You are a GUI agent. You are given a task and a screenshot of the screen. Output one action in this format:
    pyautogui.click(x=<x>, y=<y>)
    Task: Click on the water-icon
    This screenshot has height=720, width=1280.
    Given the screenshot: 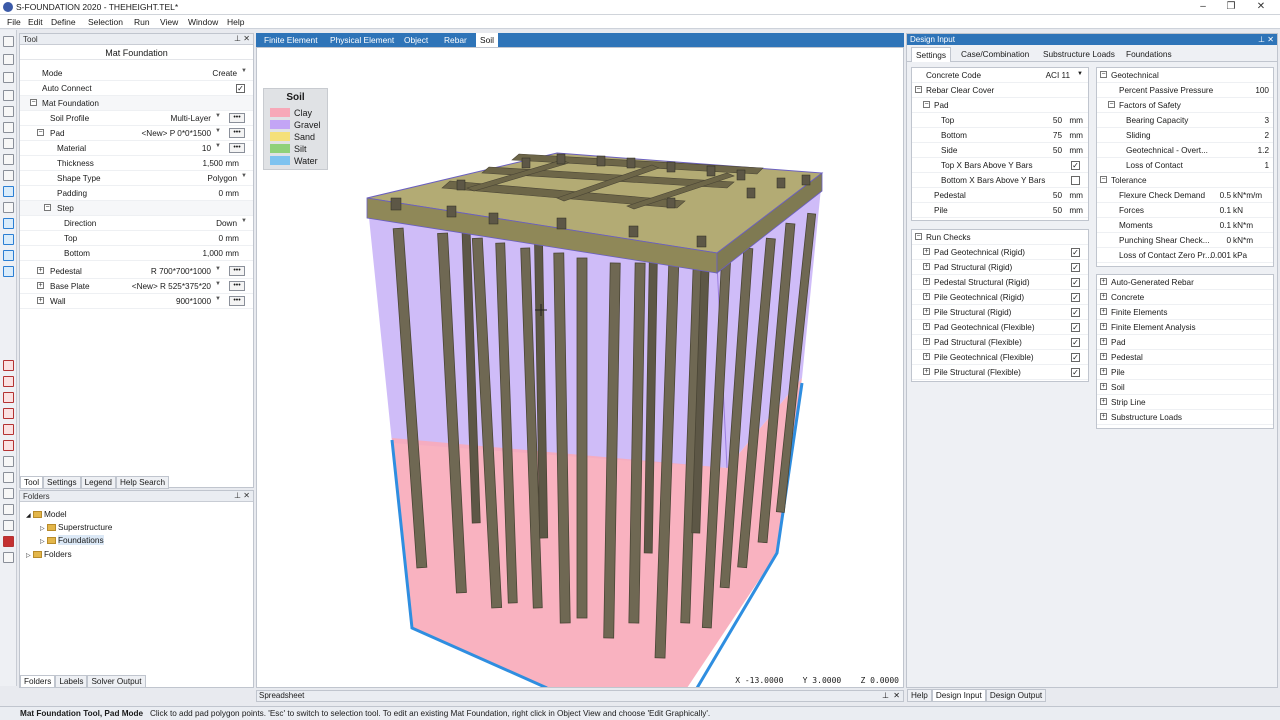 What is the action you would take?
    pyautogui.click(x=8, y=271)
    